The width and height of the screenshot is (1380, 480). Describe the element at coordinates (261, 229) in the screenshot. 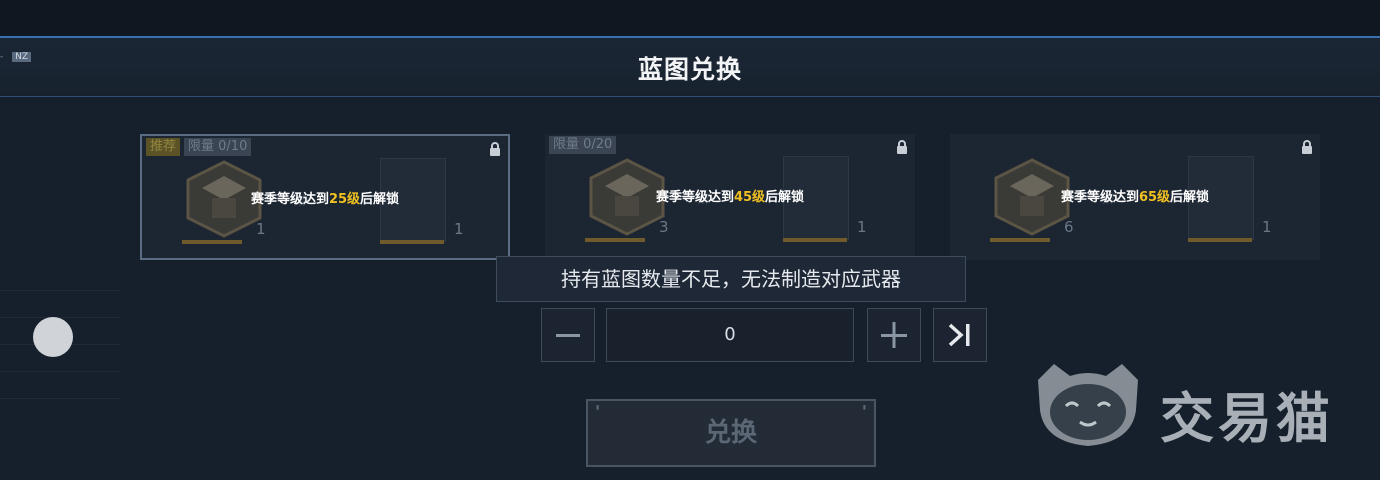

I see `box-count: 1` at that location.